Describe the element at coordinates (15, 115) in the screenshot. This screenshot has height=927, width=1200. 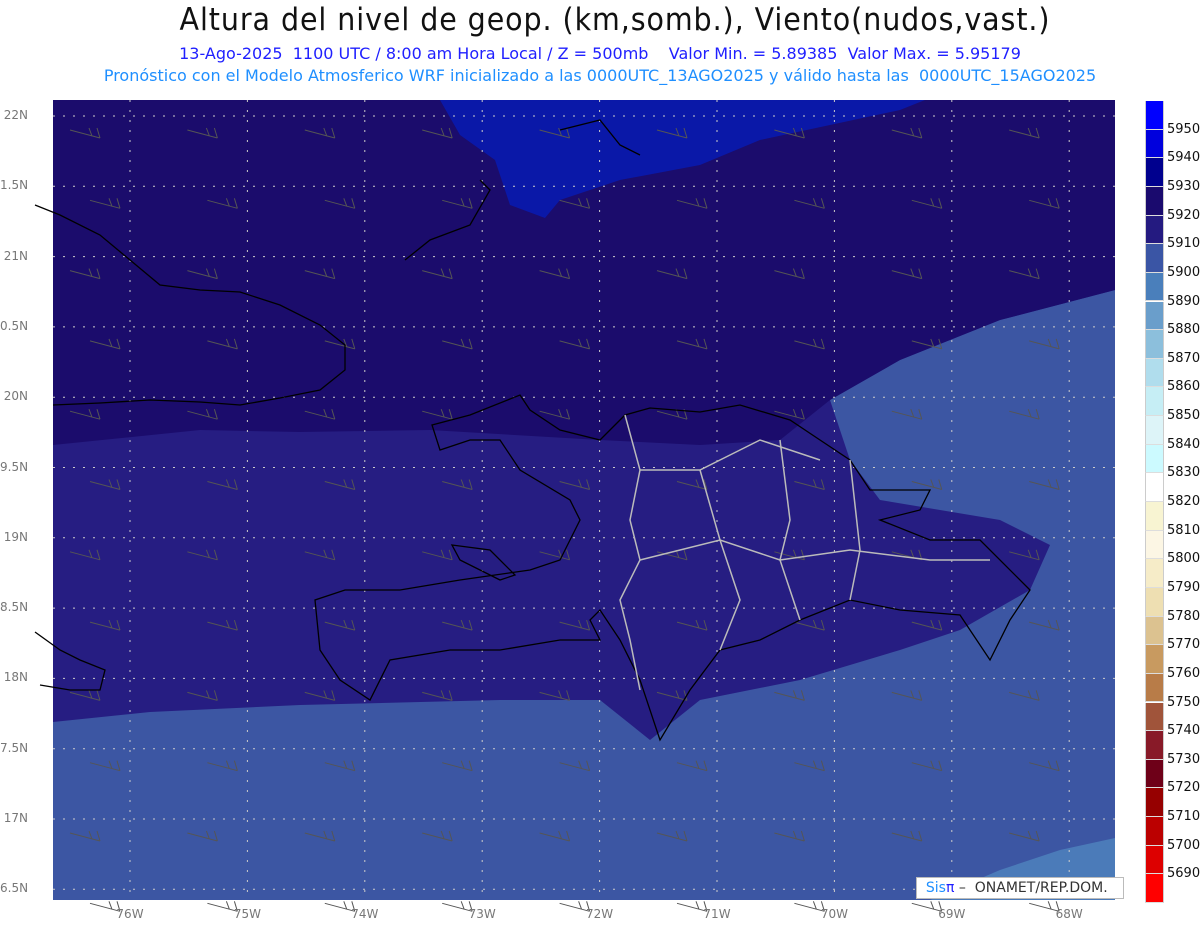
I see `lat-label: 22N` at that location.